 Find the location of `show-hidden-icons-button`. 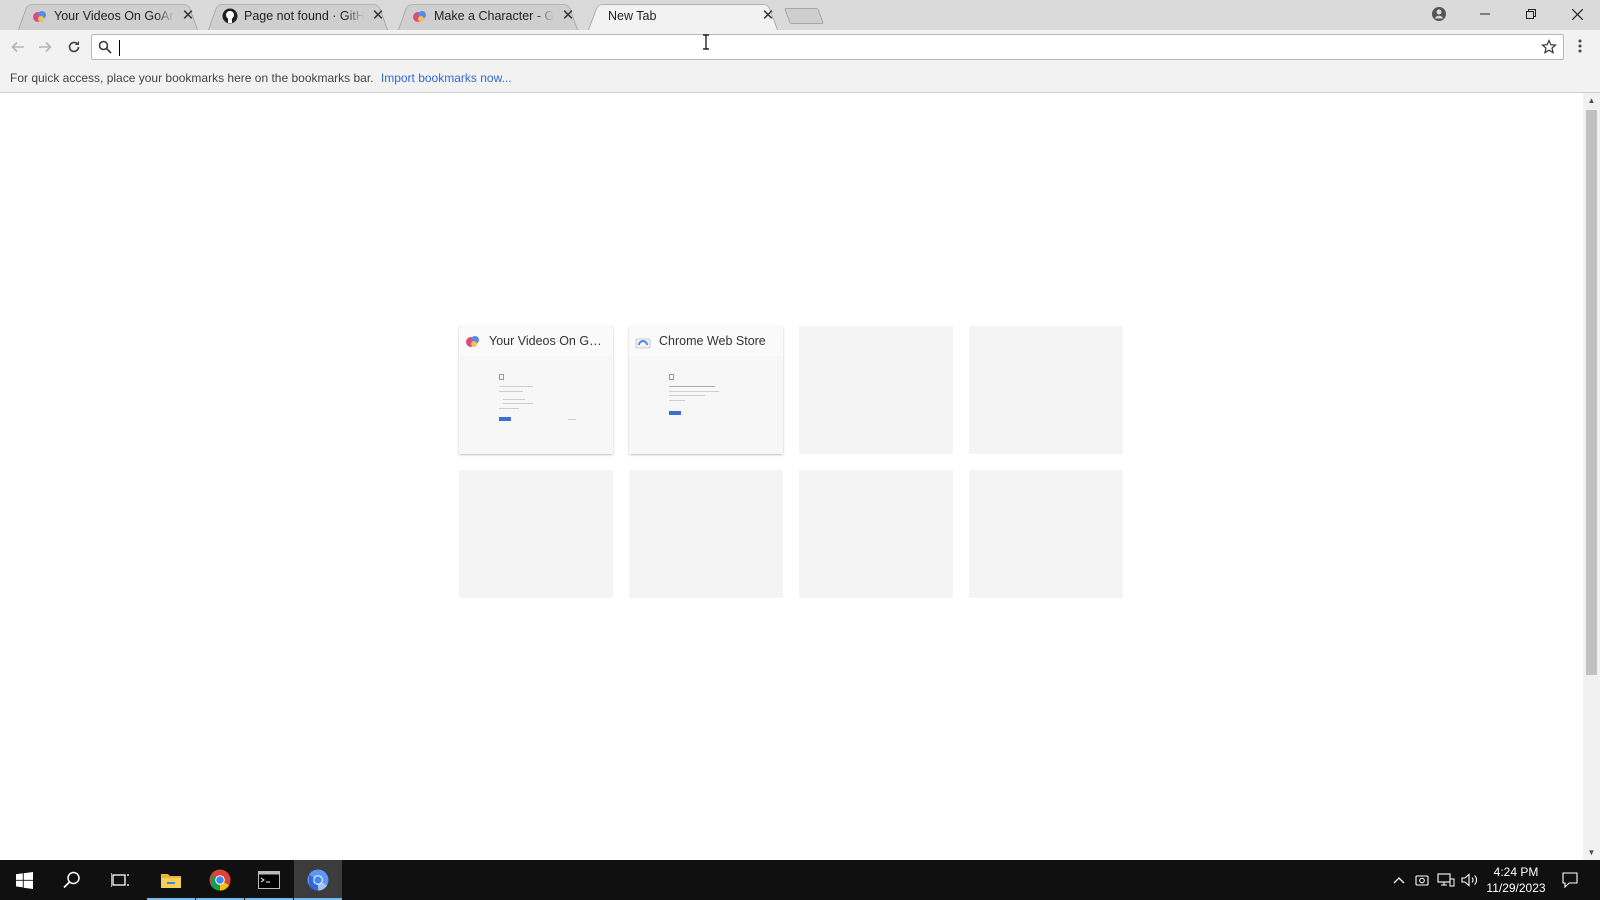

show-hidden-icons-button is located at coordinates (1399, 880).